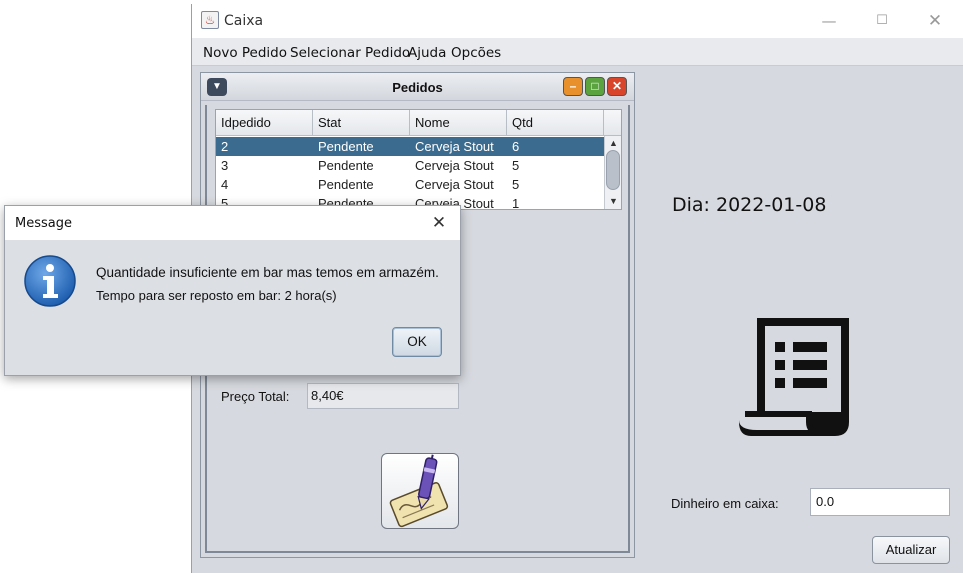 The height and width of the screenshot is (573, 963). What do you see at coordinates (383, 396) in the screenshot?
I see `preco-total-field: 8,40€` at bounding box center [383, 396].